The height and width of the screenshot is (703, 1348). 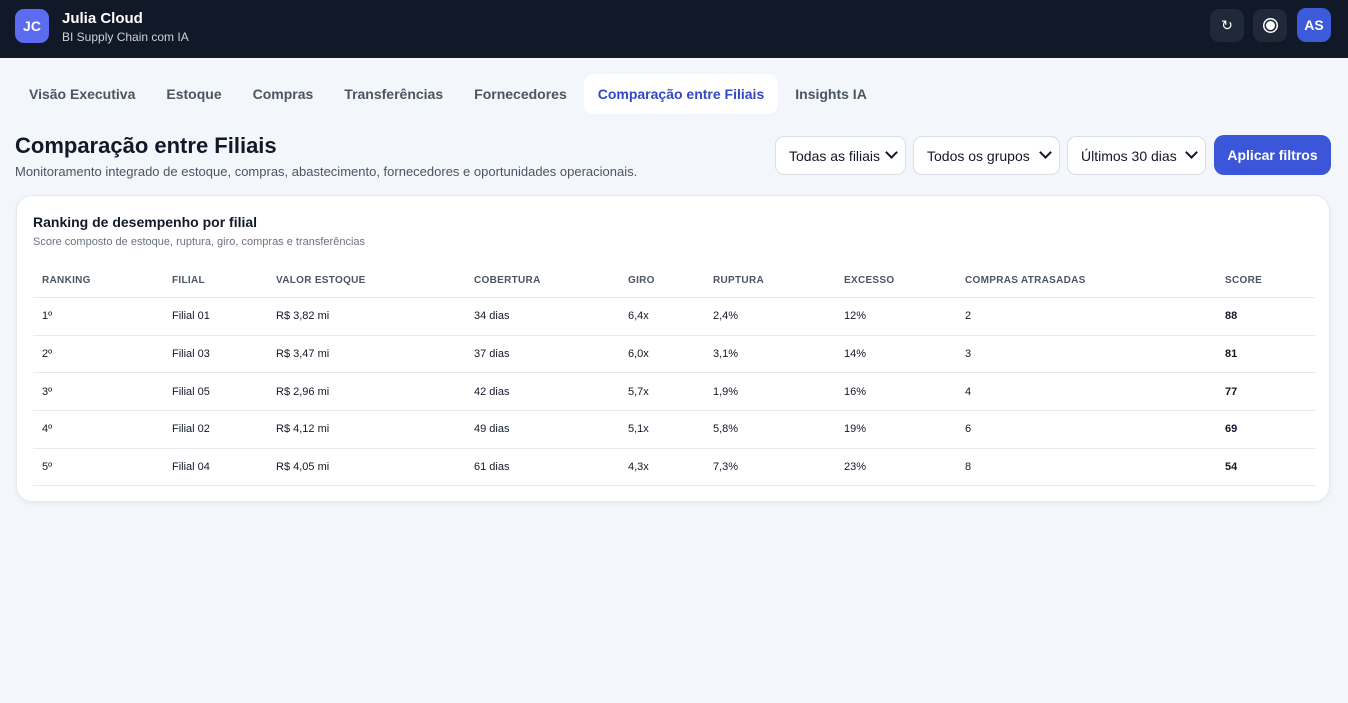 What do you see at coordinates (47, 467) in the screenshot?
I see `table-cell: 5º` at bounding box center [47, 467].